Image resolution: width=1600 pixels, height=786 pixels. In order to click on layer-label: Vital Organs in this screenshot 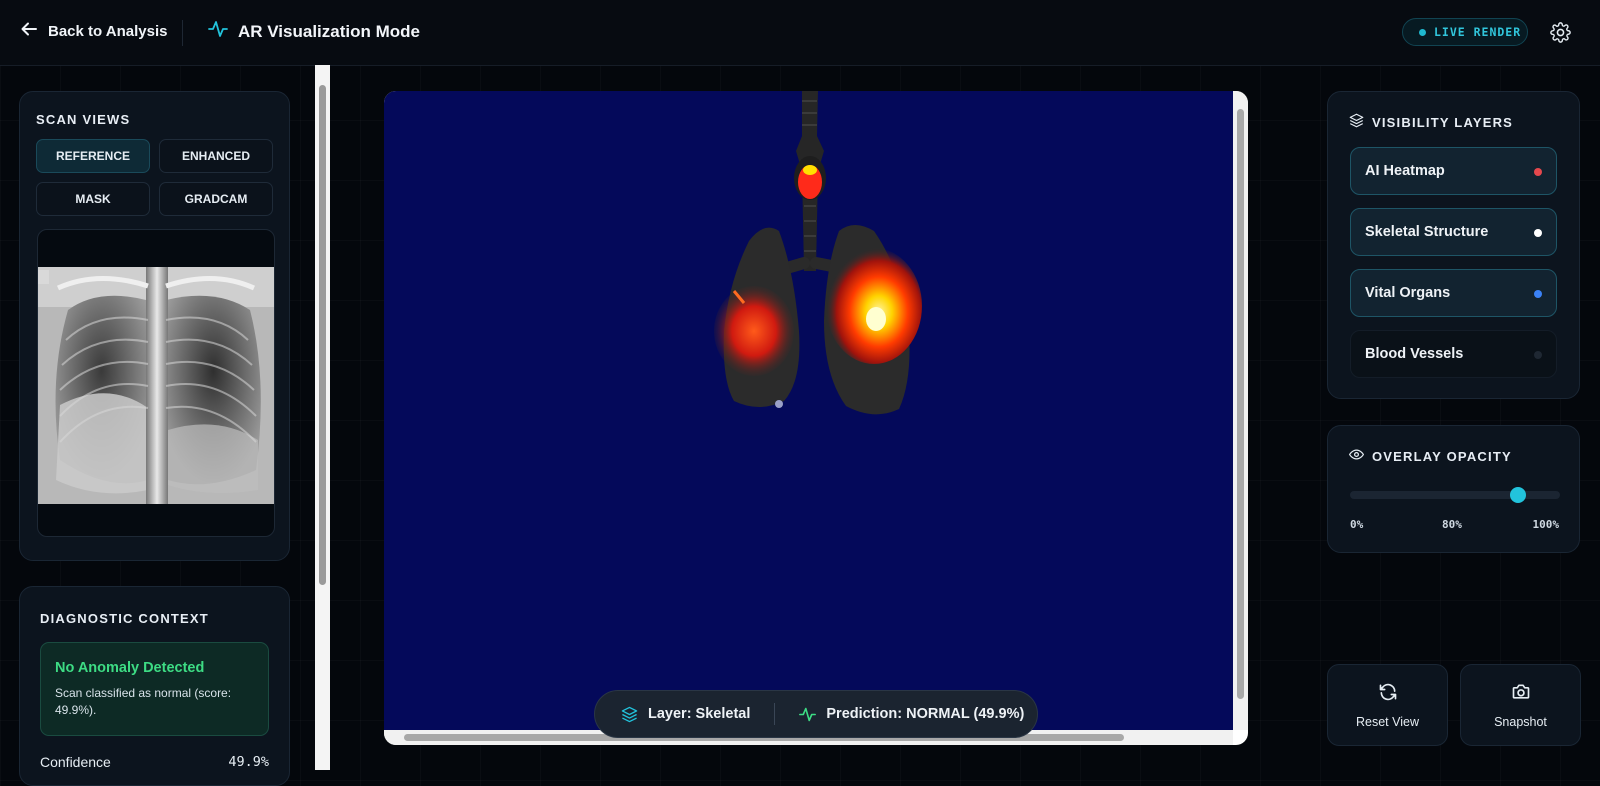, I will do `click(1408, 293)`.